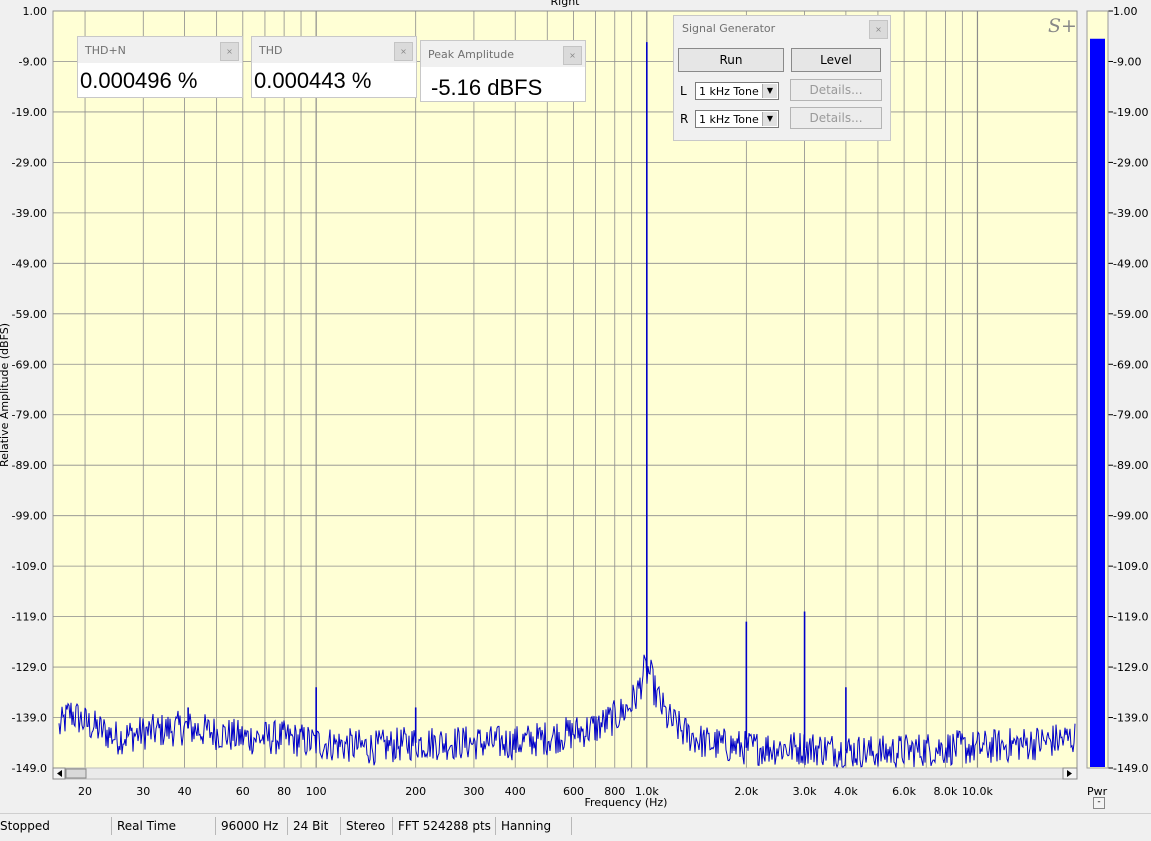 The width and height of the screenshot is (1151, 841). Describe the element at coordinates (1130, 415) in the screenshot. I see `pwr-tick-label: -79.00` at that location.